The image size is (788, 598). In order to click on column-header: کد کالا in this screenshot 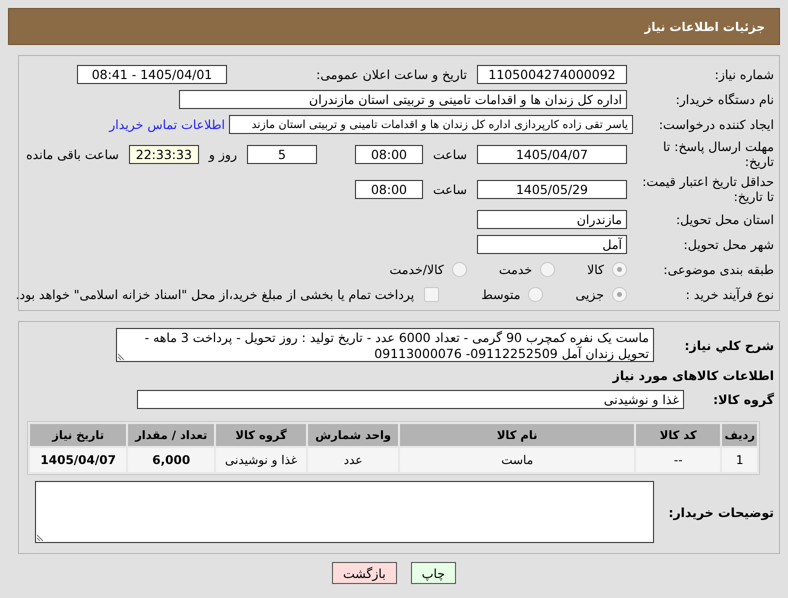, I will do `click(678, 435)`.